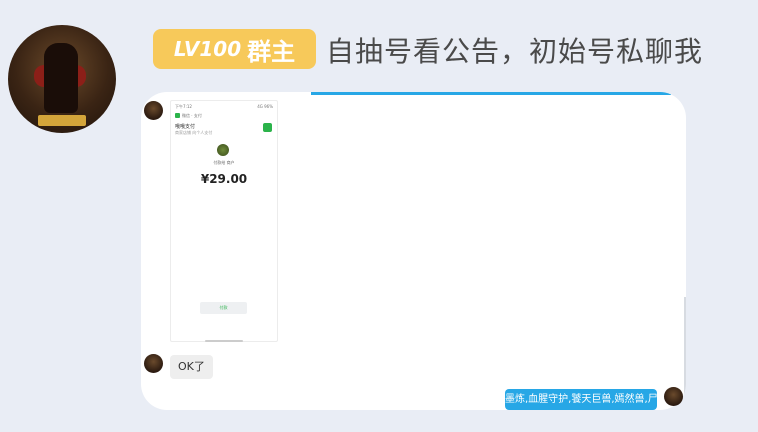 Image resolution: width=758 pixels, height=432 pixels. What do you see at coordinates (194, 132) in the screenshot?
I see `merchant-desc: 商家店铺 向个人支付` at bounding box center [194, 132].